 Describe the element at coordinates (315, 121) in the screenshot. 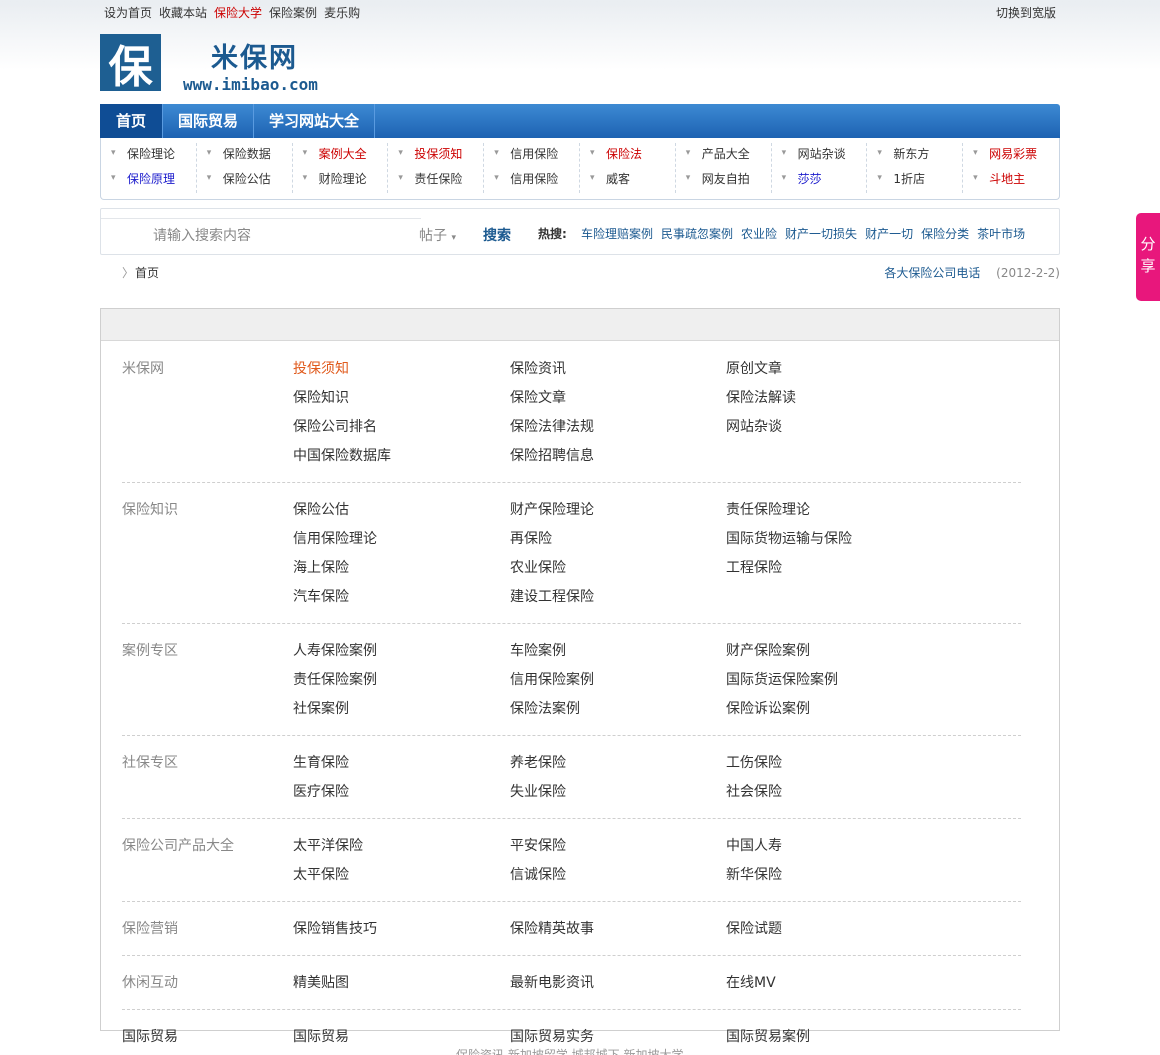

I see `main-nav-item: 学习网站大全` at that location.